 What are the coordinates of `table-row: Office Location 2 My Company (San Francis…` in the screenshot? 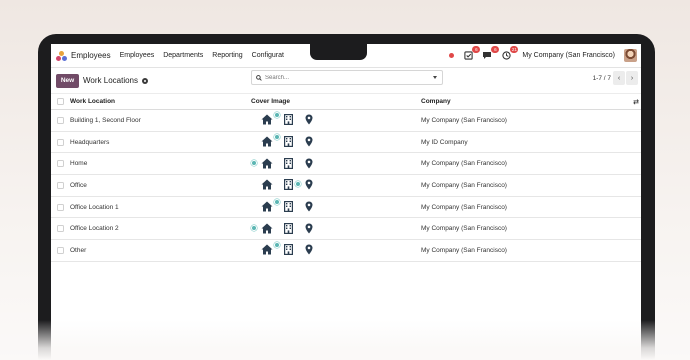 It's located at (346, 229).